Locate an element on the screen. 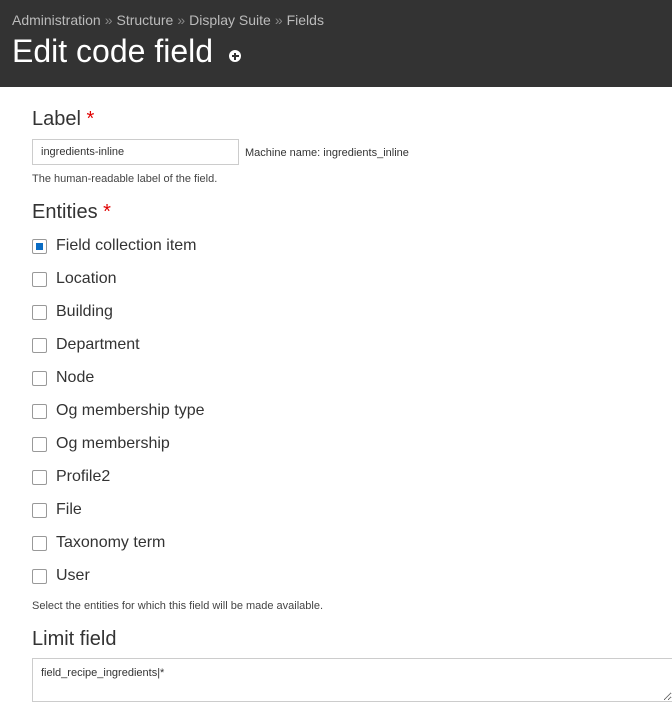  checkbox-label: Location is located at coordinates (86, 279).